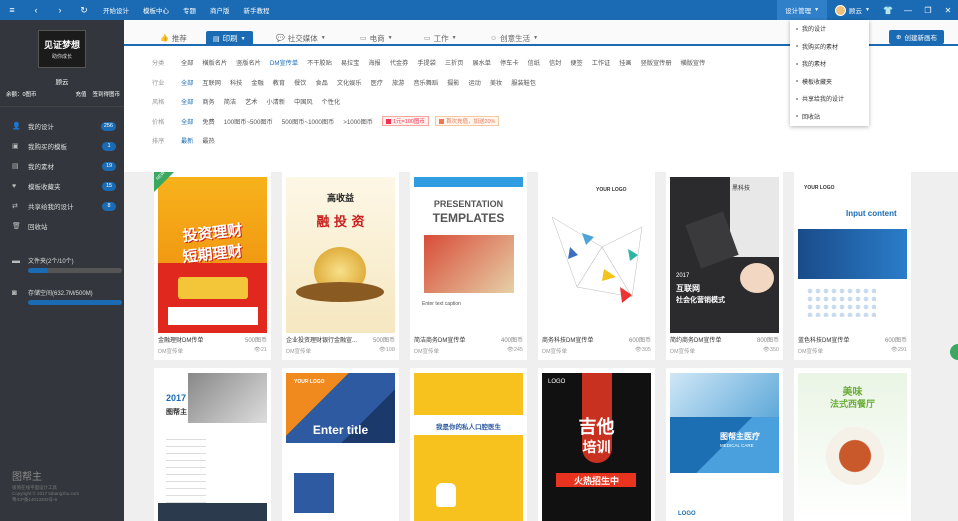  What do you see at coordinates (349, 82) in the screenshot?
I see `filter-option: 文化娱乐` at bounding box center [349, 82].